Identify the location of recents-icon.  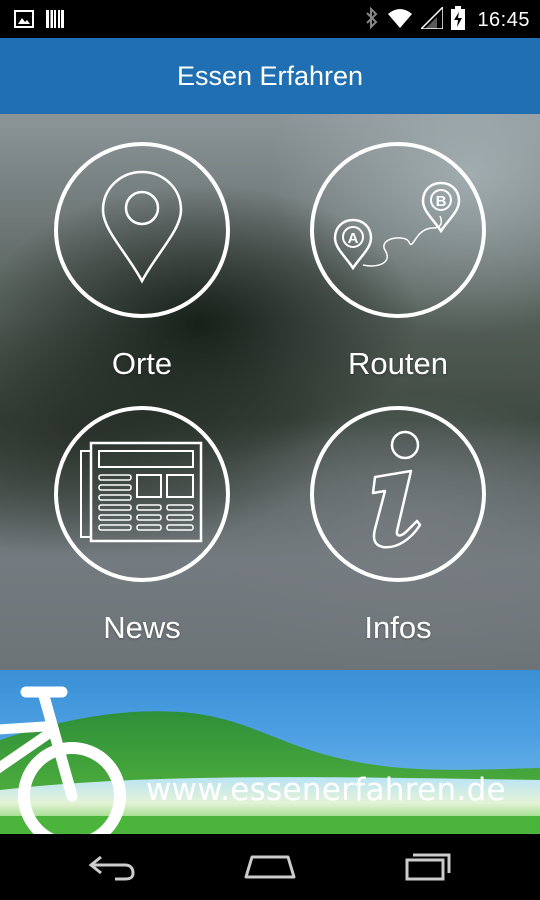
(428, 868).